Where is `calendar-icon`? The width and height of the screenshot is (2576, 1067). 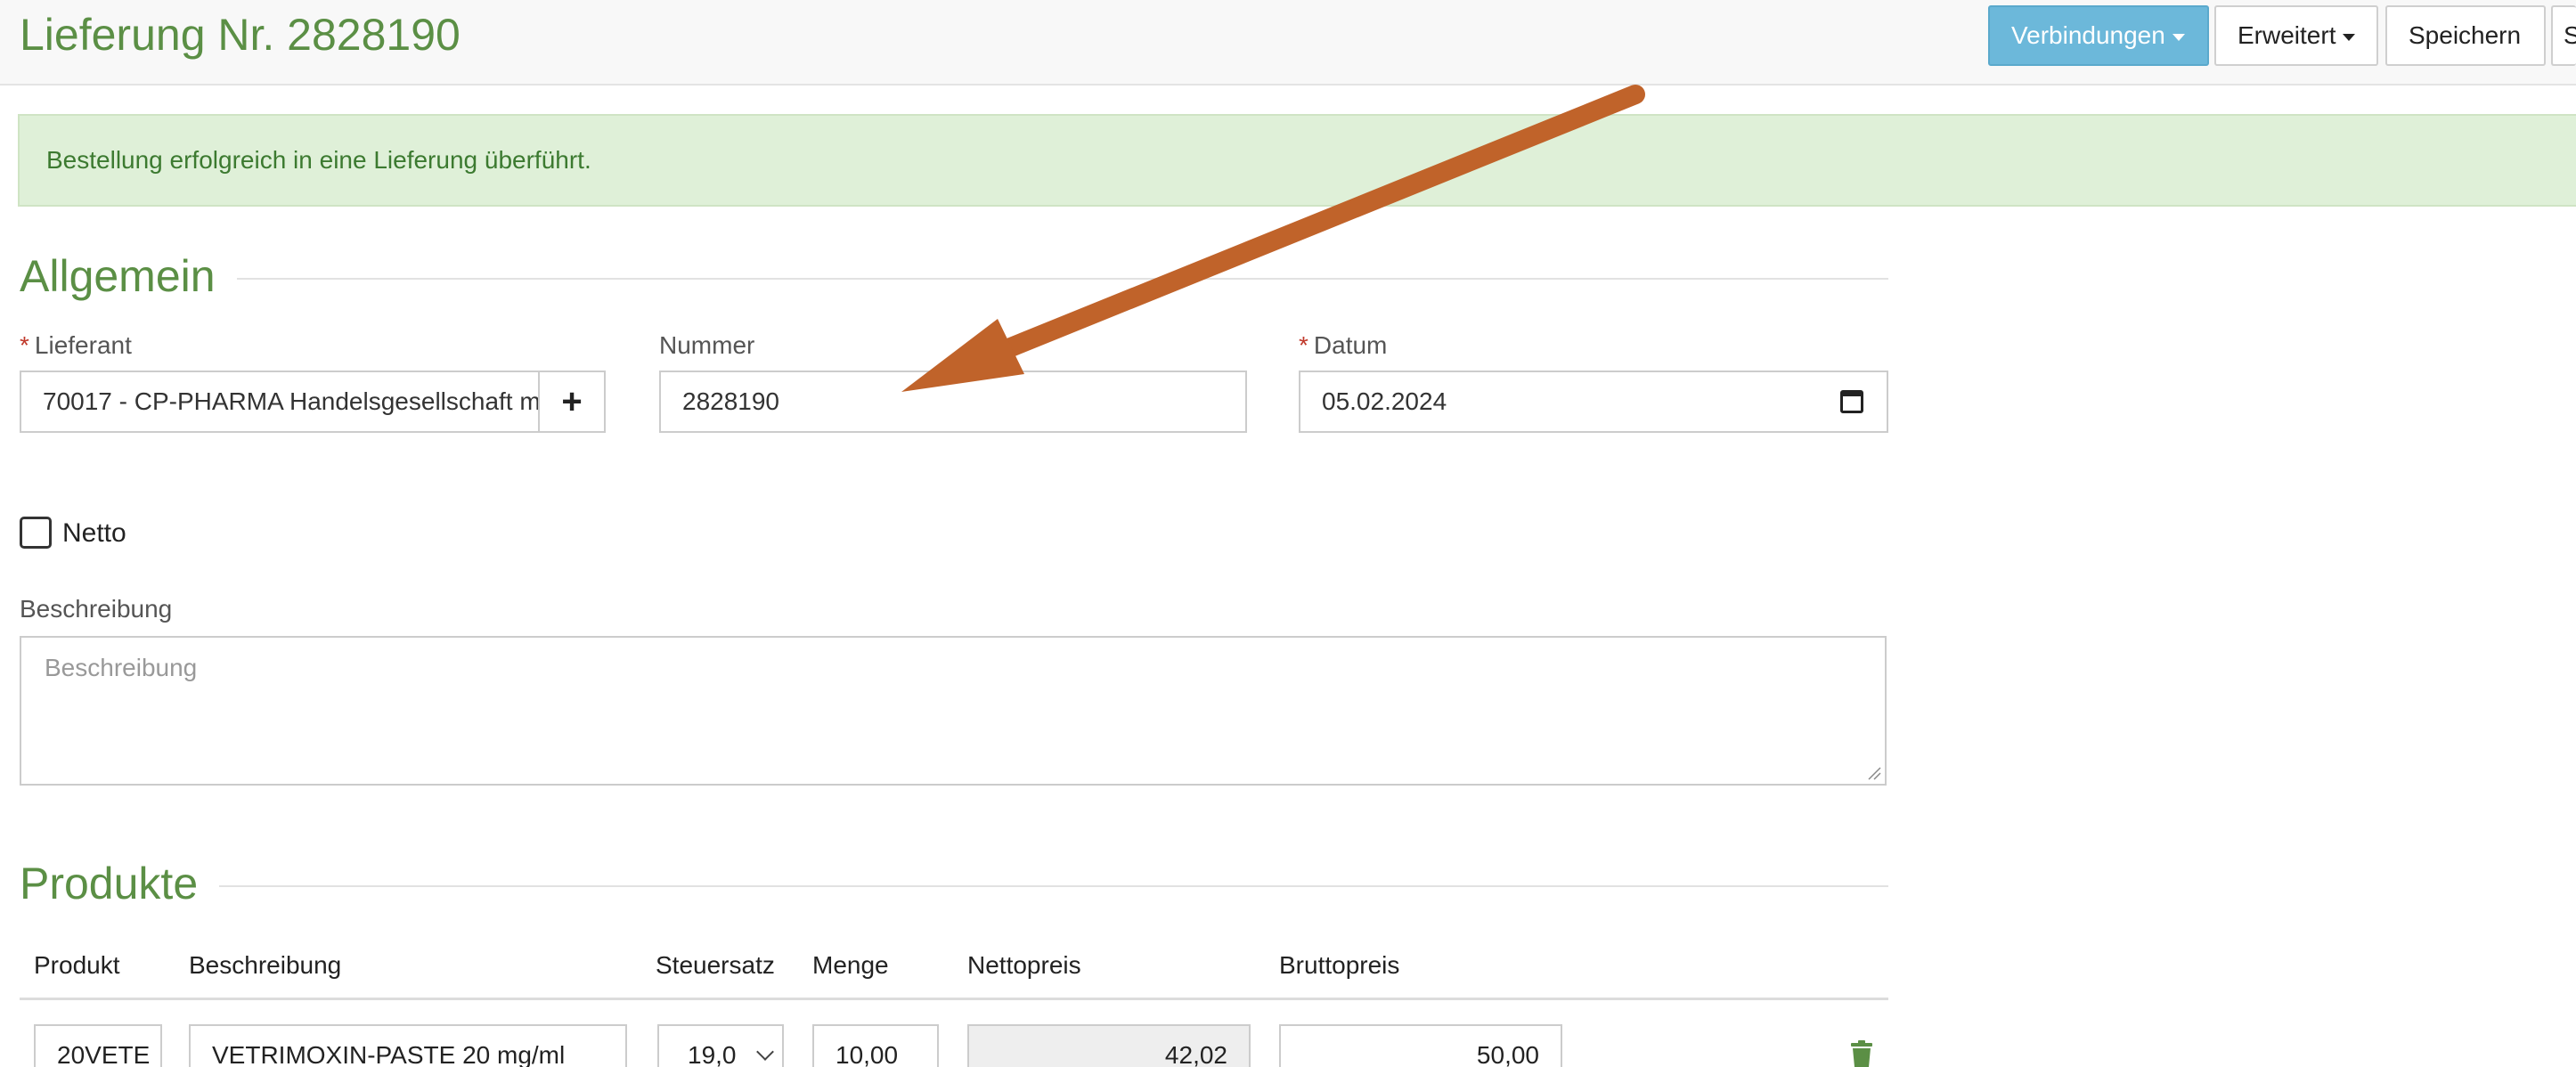
calendar-icon is located at coordinates (1852, 401).